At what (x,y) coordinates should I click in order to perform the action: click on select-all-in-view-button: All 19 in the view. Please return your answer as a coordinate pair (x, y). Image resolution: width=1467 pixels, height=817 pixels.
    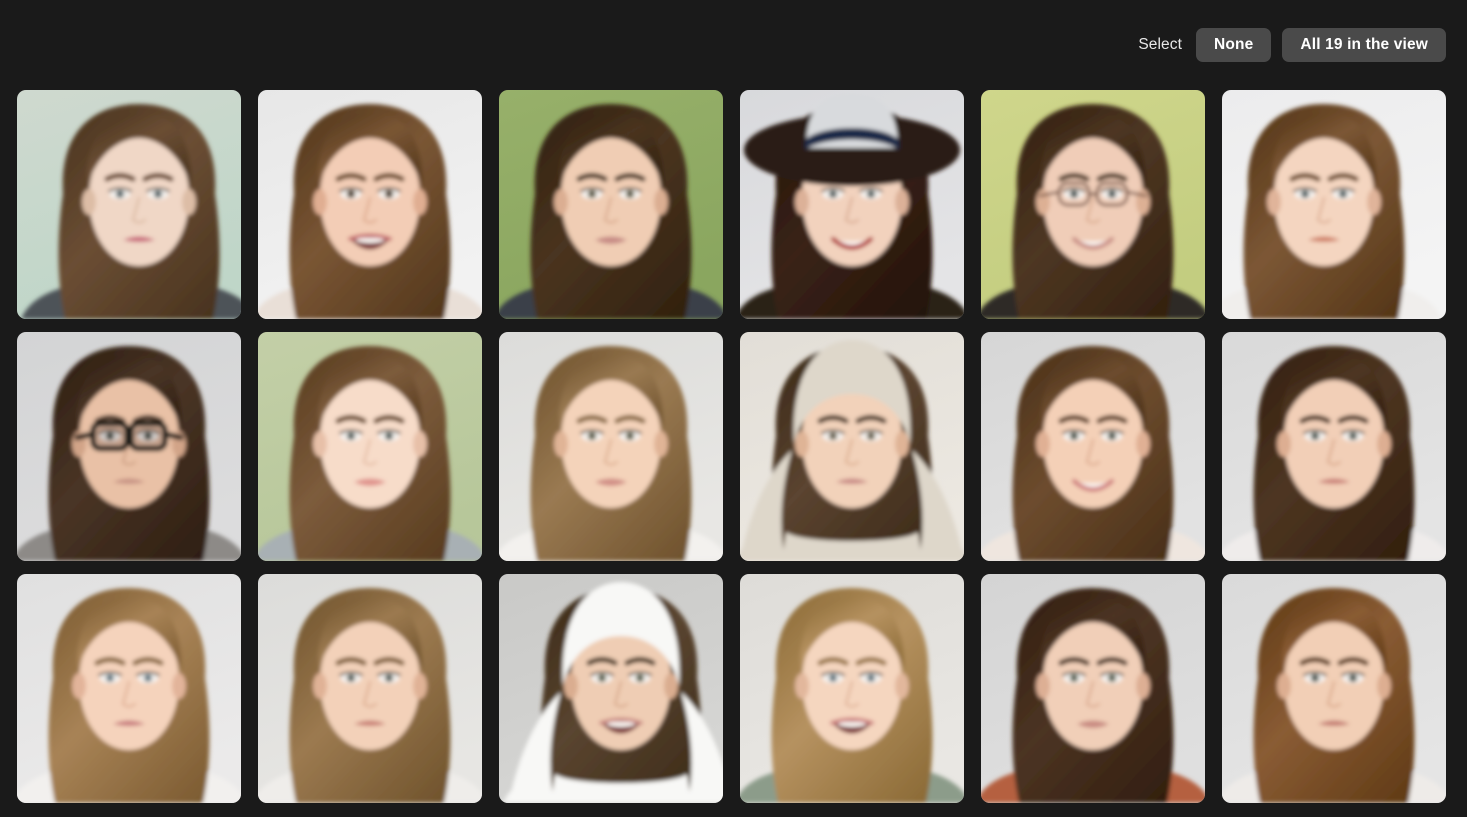
    Looking at the image, I should click on (1364, 45).